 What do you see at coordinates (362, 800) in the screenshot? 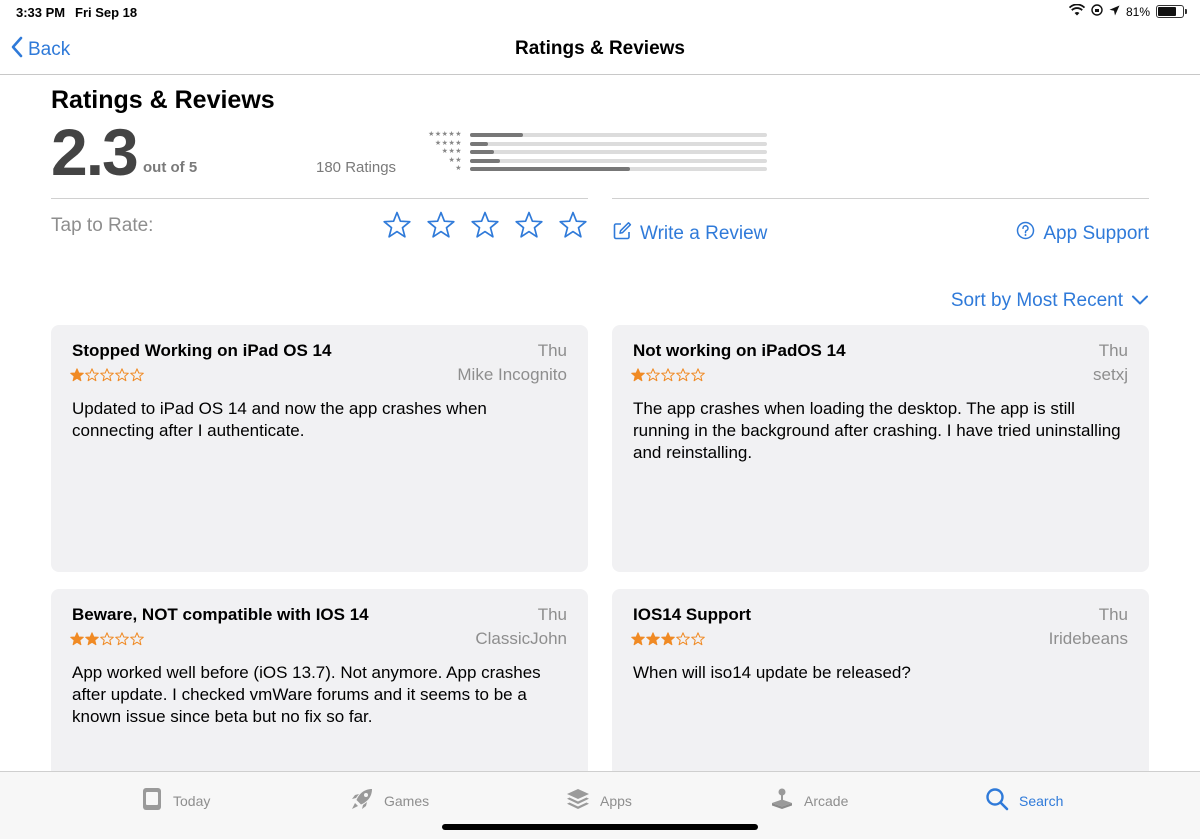
I see `rocket-icon` at bounding box center [362, 800].